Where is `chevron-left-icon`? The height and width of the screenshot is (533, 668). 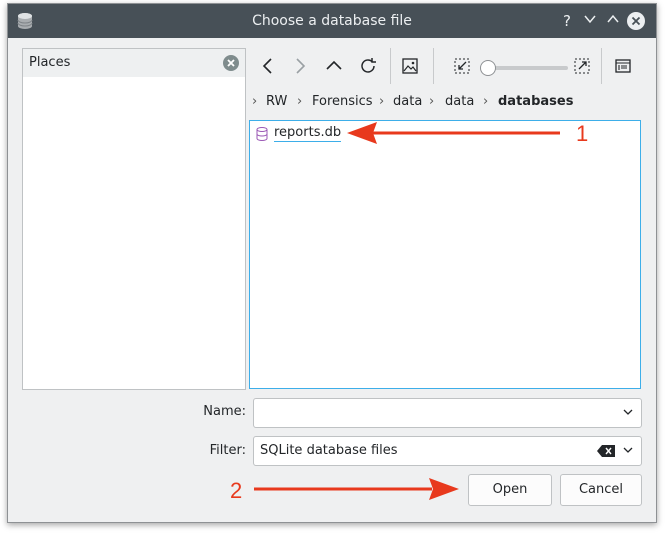
chevron-left-icon is located at coordinates (267, 66).